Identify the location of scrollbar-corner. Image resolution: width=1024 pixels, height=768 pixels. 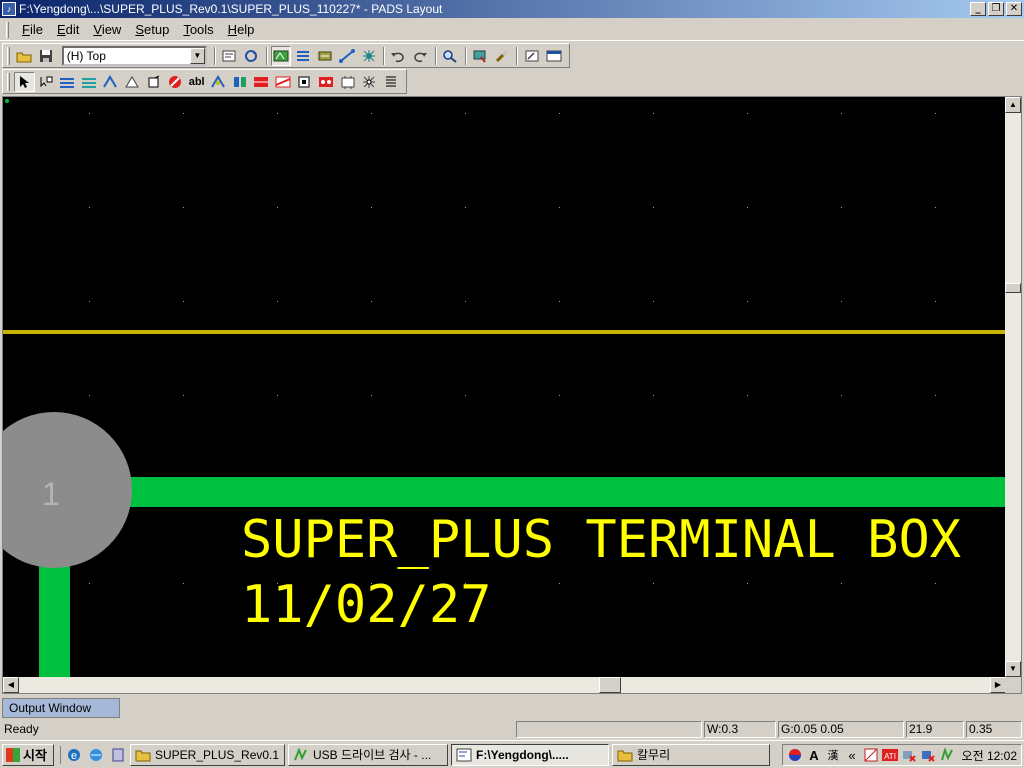
(1013, 685).